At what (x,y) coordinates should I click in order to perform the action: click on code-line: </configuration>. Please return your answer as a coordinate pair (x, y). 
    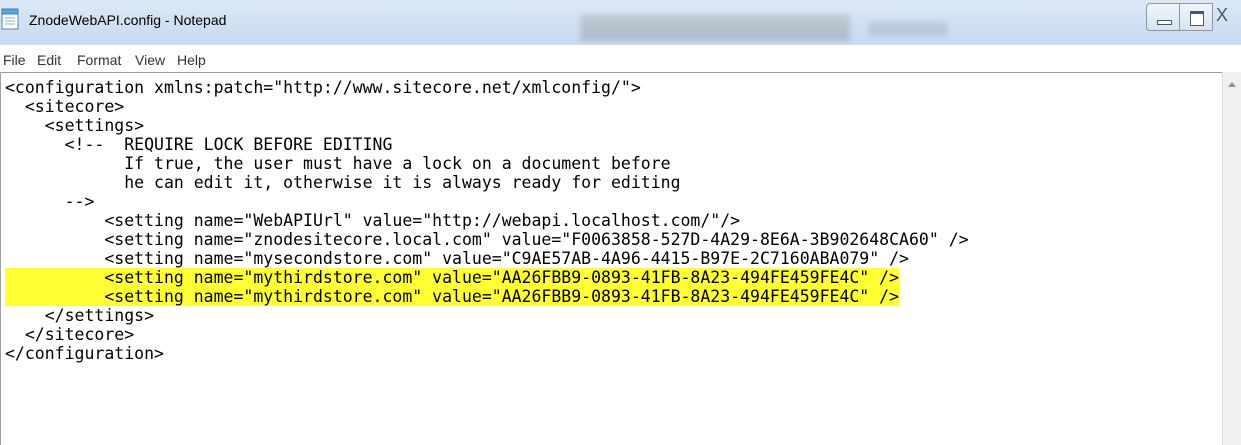
    Looking at the image, I should click on (487, 353).